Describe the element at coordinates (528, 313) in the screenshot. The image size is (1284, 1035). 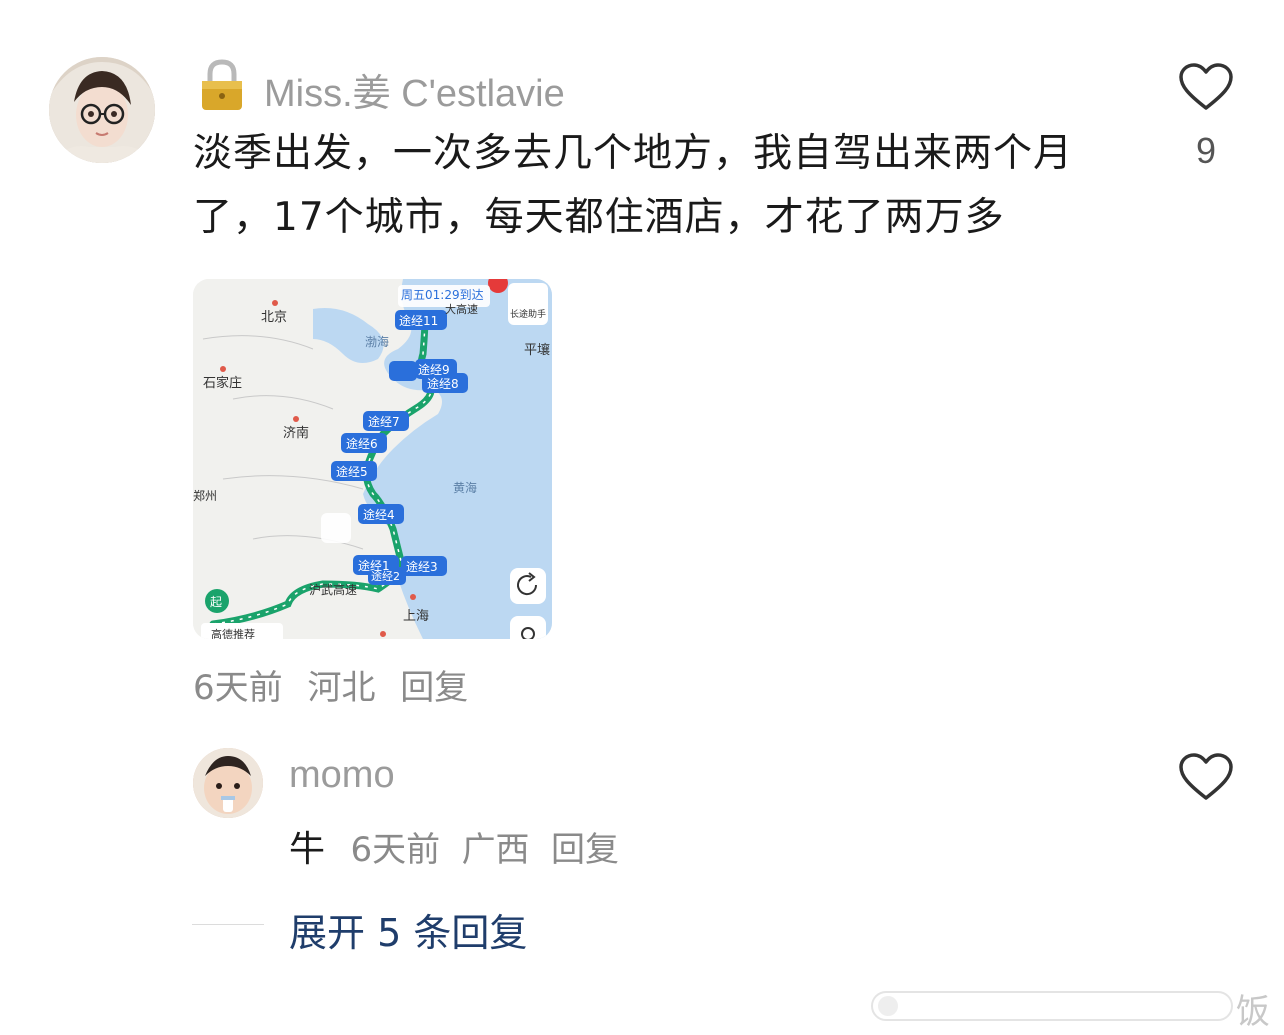
I see `map-helper-label: 长途助手` at that location.